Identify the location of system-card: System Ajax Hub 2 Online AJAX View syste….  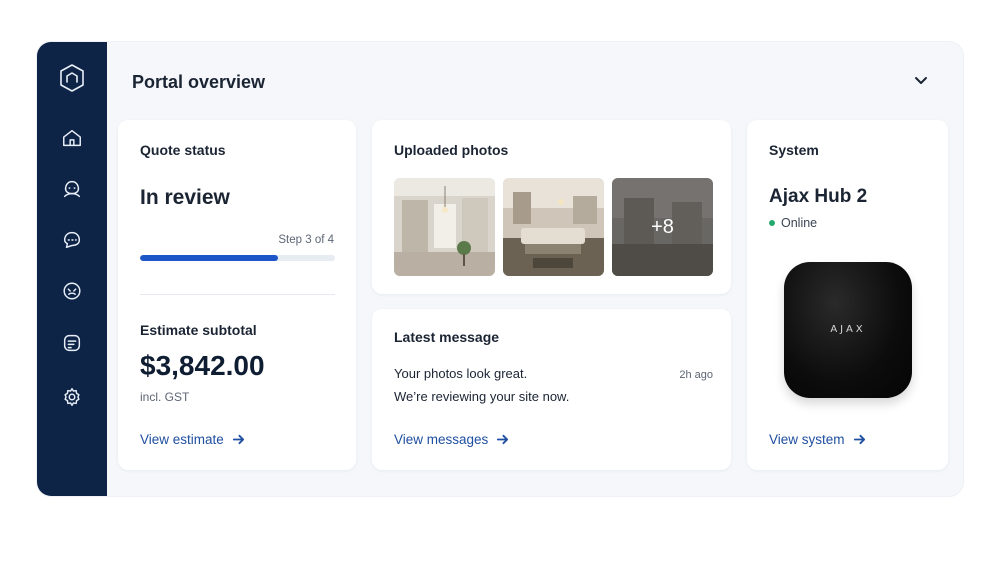
(847, 295).